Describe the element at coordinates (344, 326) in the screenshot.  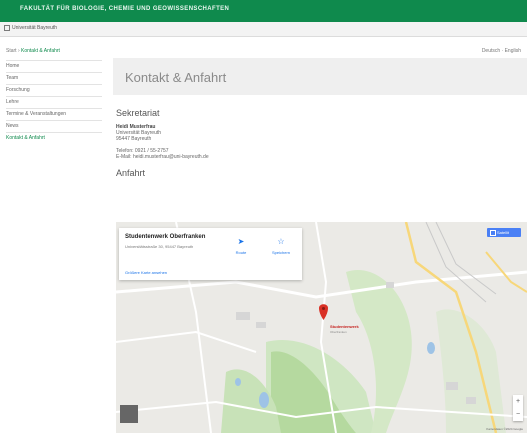
I see `pin-label: Studentenwerk` at that location.